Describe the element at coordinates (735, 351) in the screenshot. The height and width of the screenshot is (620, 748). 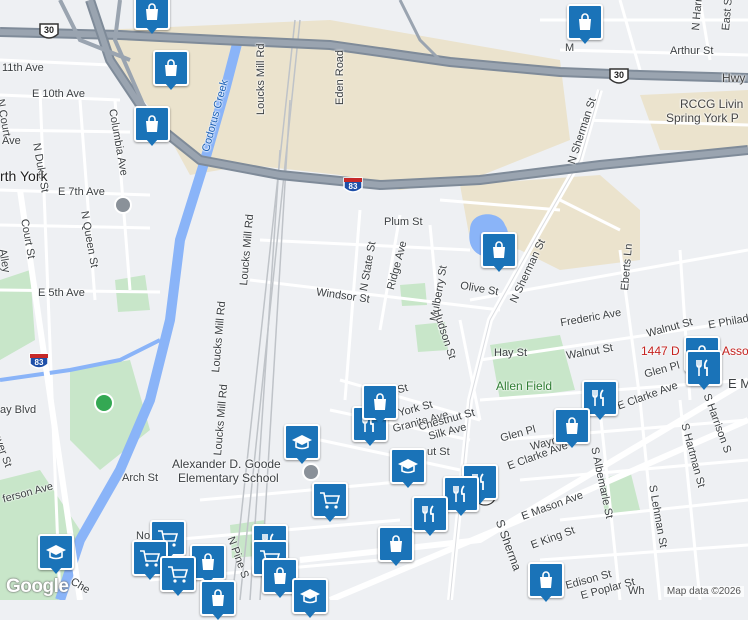
I see `address-label: Asso` at that location.